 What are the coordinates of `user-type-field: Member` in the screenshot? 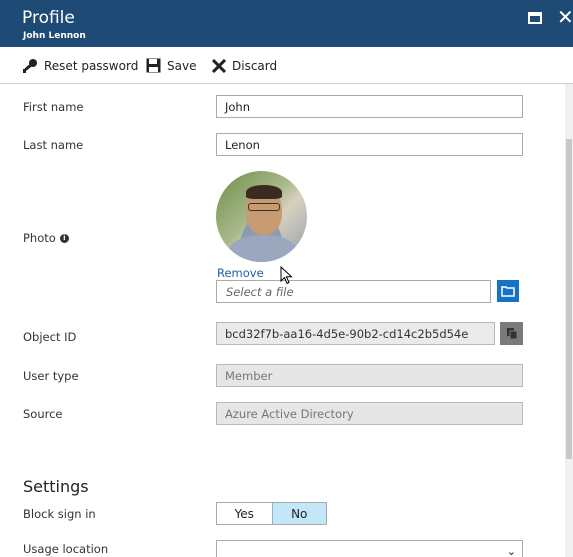 It's located at (369, 375).